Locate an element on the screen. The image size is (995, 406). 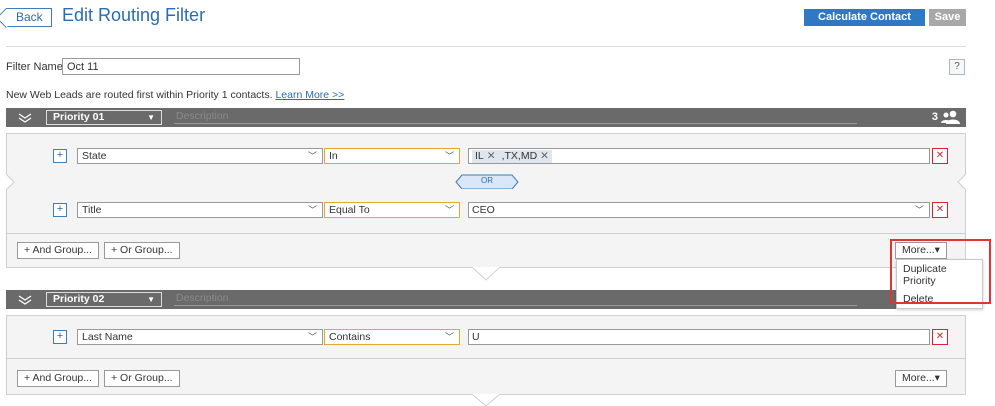
calculate-contact-count-button: Calculate Contact Count is located at coordinates (864, 24).